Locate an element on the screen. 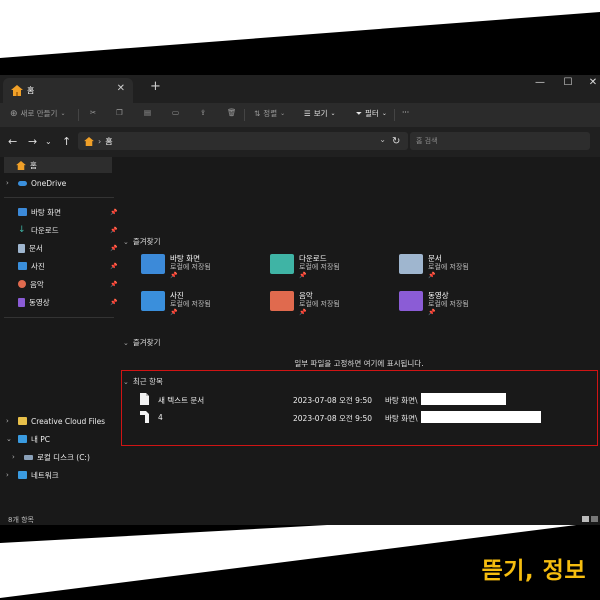 This screenshot has height=600, width=600. nav-item-downloads: ↓ 다운로드 is located at coordinates (32, 230).